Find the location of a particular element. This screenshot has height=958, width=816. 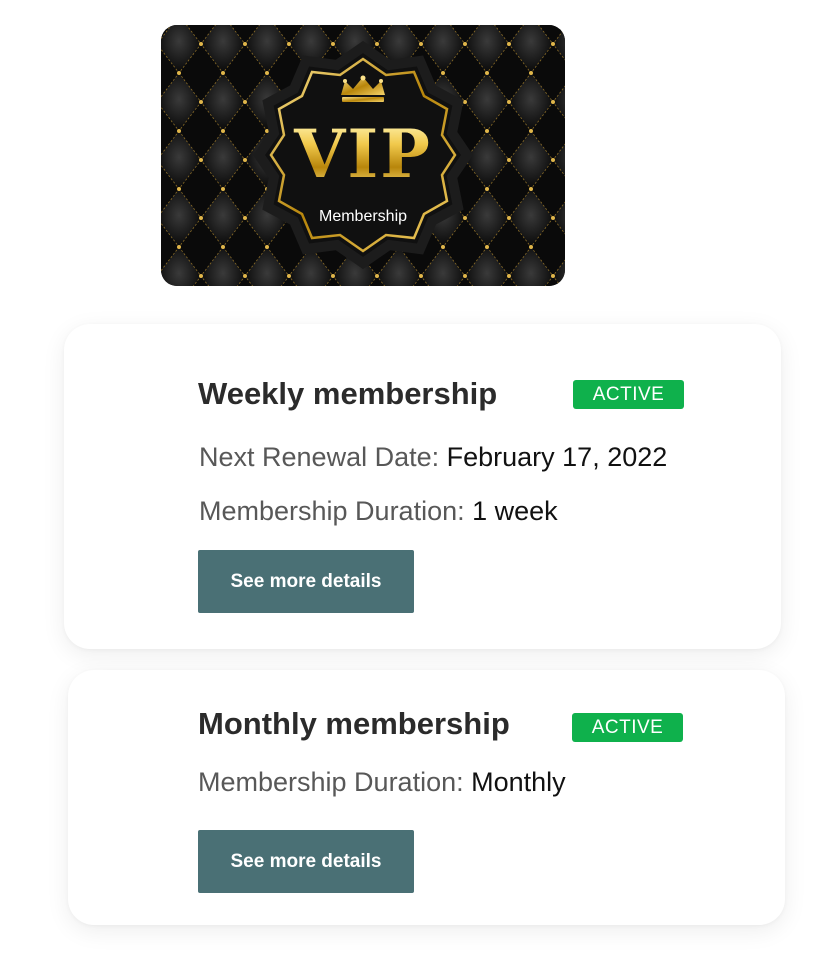

duration-row: Membership Duration: Monthly is located at coordinates (382, 782).